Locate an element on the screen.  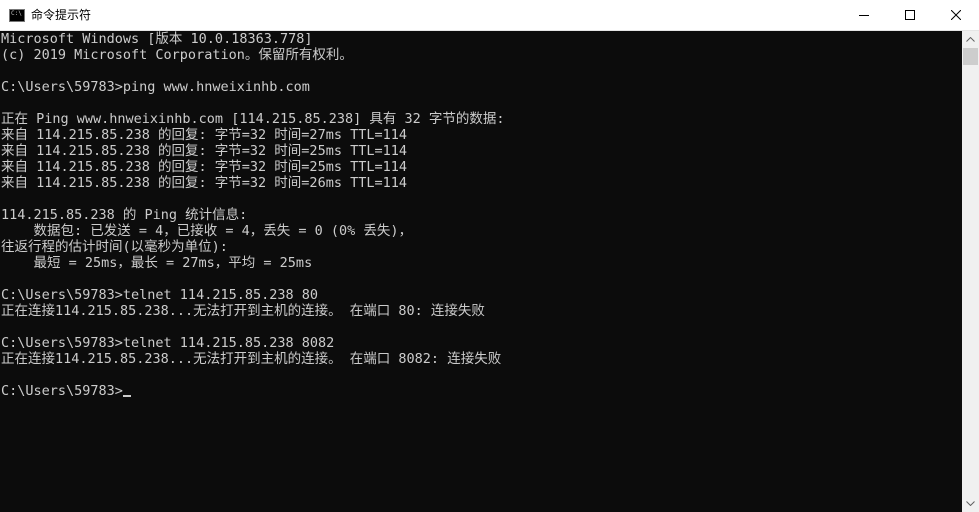
chevron-up-icon is located at coordinates (970, 39).